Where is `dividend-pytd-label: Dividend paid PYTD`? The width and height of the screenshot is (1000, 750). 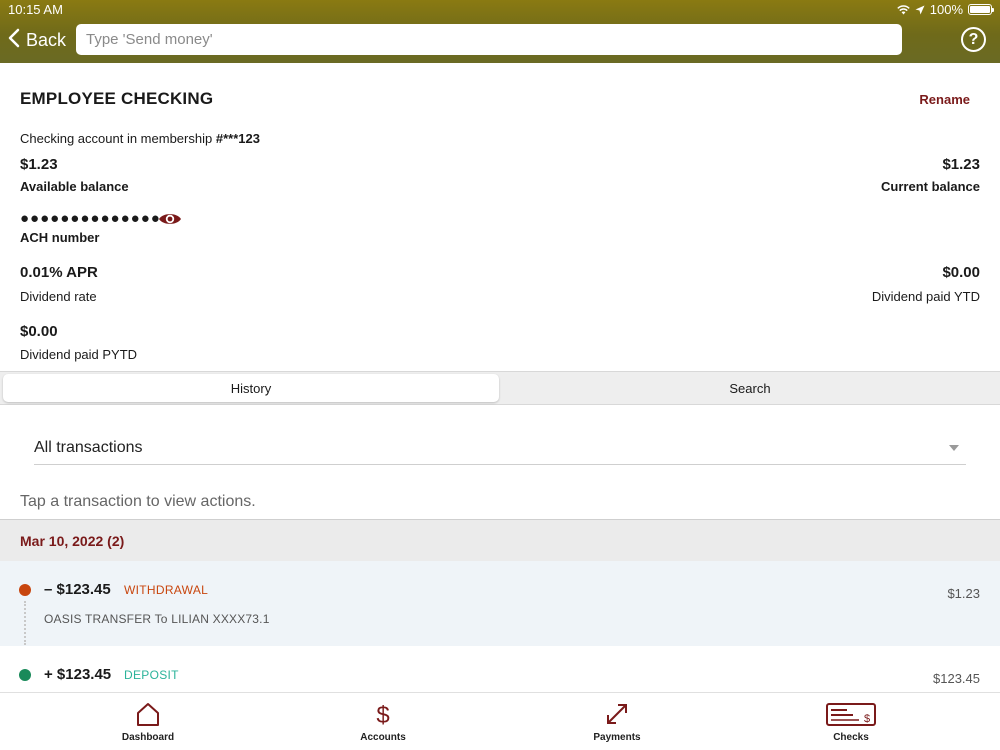
dividend-pytd-label: Dividend paid PYTD is located at coordinates (79, 354).